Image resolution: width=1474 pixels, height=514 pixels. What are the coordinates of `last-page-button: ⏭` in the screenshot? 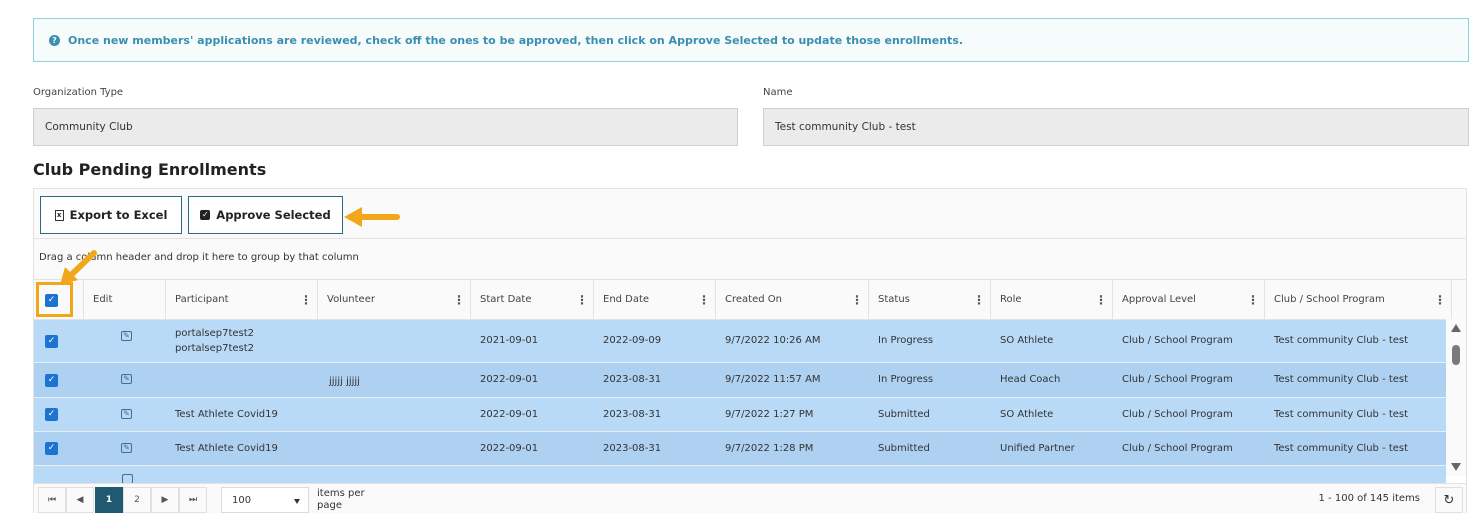 It's located at (193, 500).